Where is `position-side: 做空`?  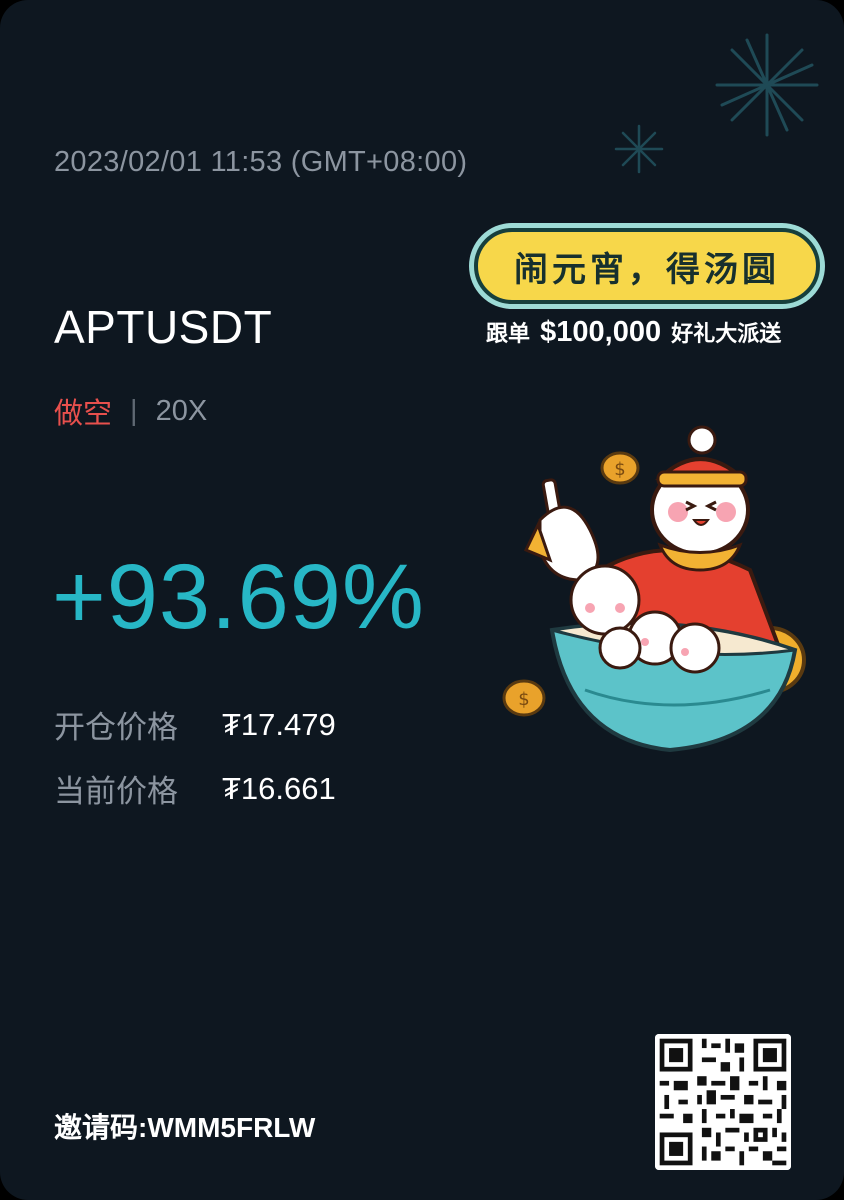 position-side: 做空 is located at coordinates (83, 414).